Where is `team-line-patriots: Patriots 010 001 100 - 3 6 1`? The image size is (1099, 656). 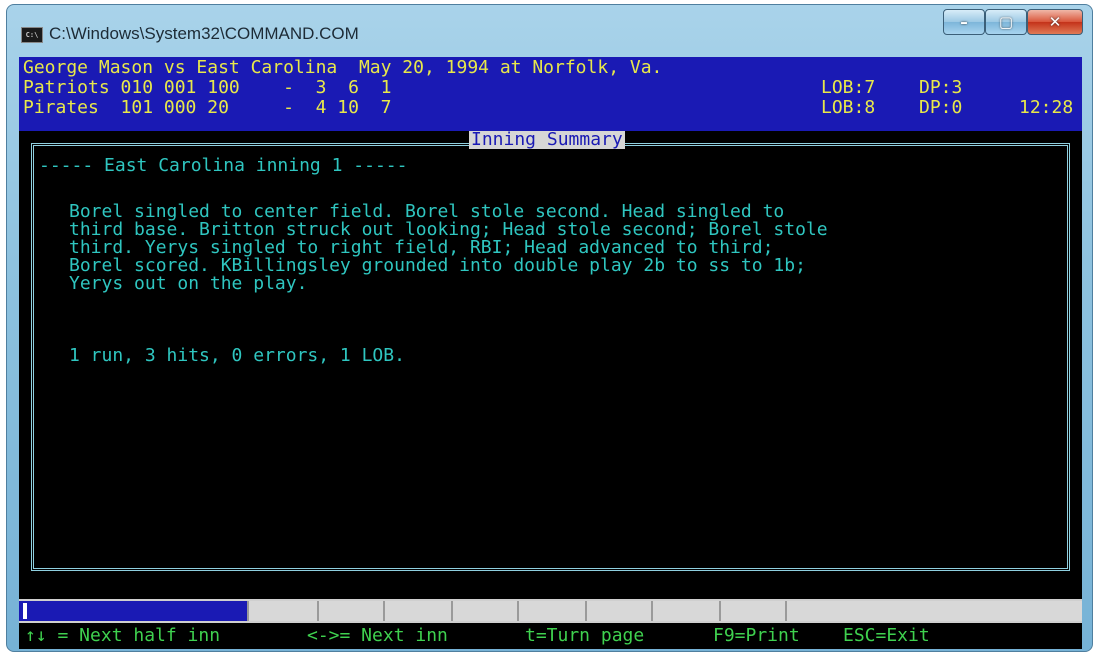
team-line-patriots: Patriots 010 001 100 - 3 6 1 is located at coordinates (207, 87).